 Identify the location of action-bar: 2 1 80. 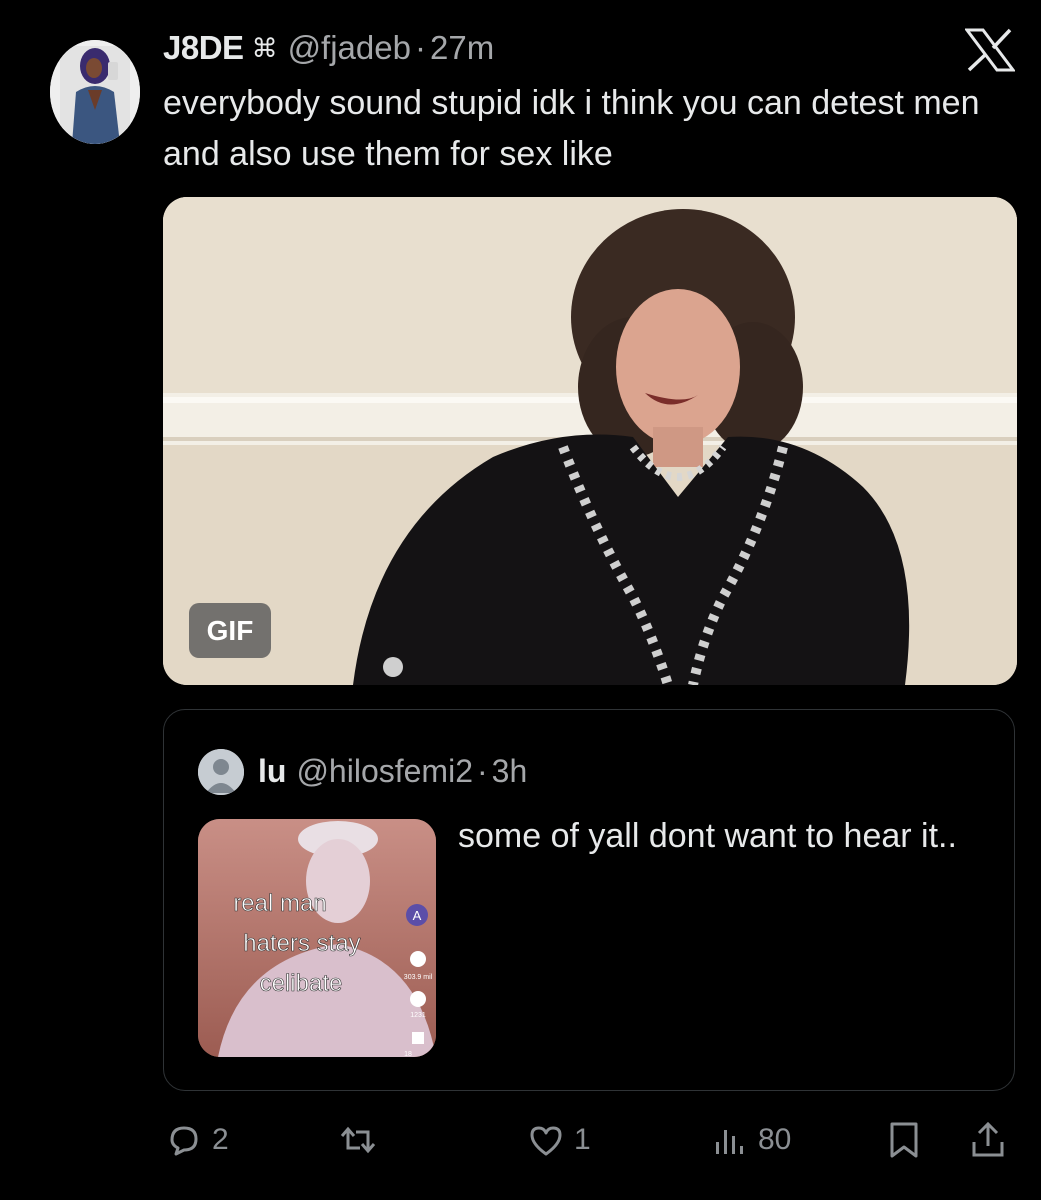
(520, 1140).